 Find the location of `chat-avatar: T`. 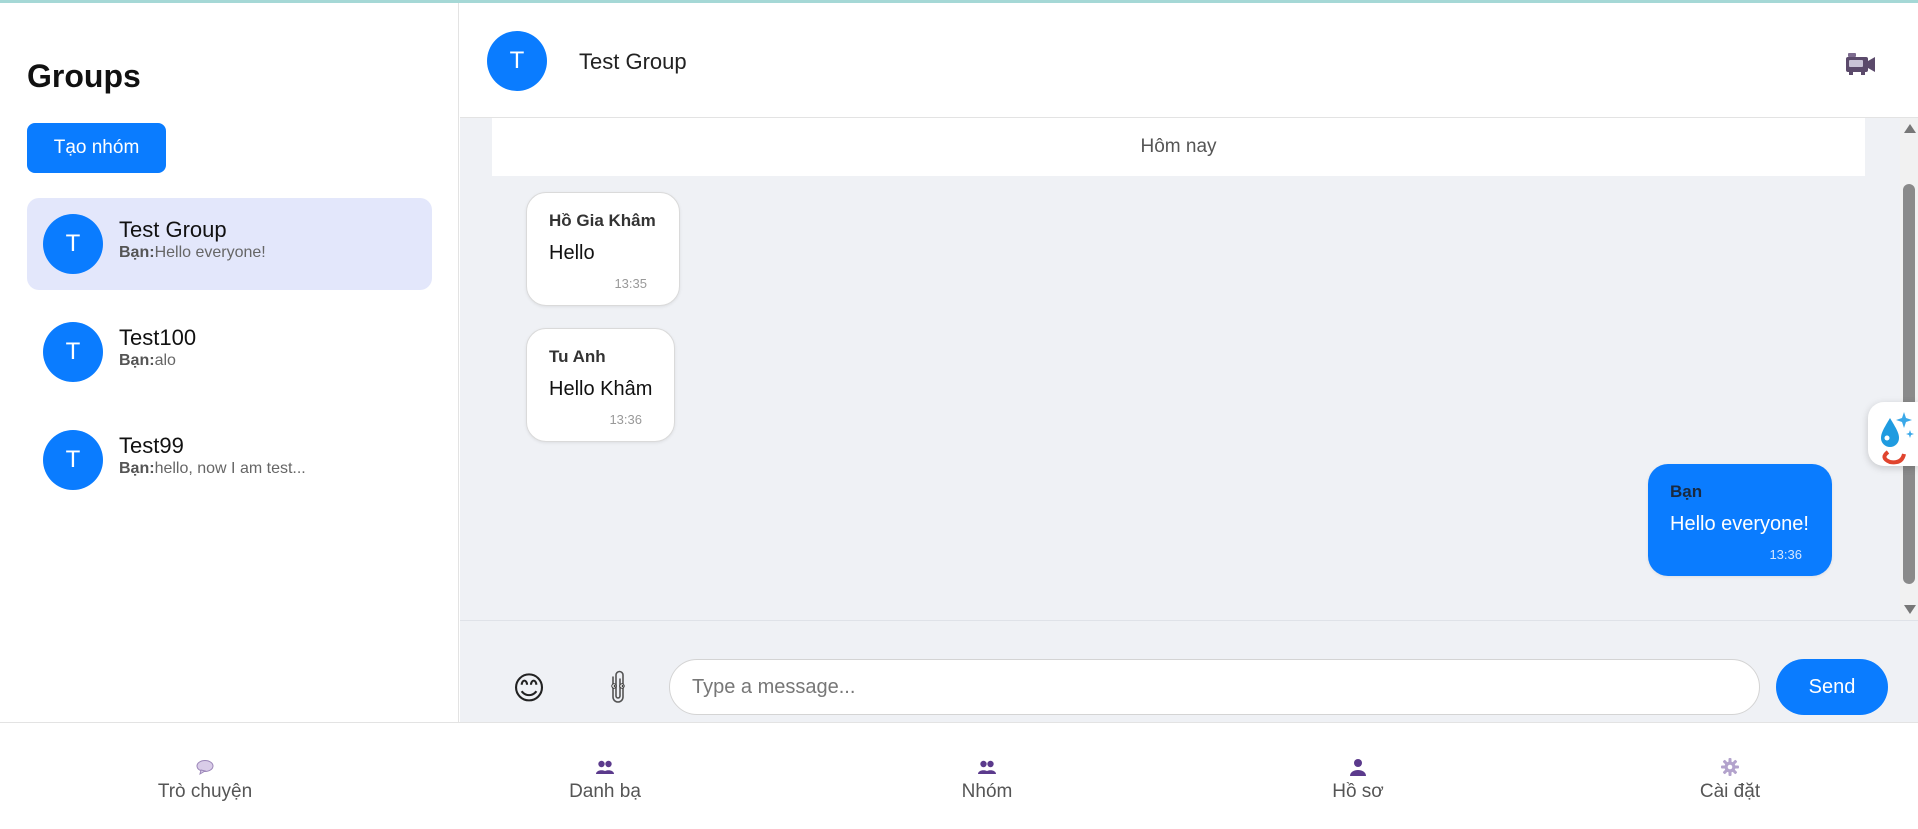

chat-avatar: T is located at coordinates (517, 61).